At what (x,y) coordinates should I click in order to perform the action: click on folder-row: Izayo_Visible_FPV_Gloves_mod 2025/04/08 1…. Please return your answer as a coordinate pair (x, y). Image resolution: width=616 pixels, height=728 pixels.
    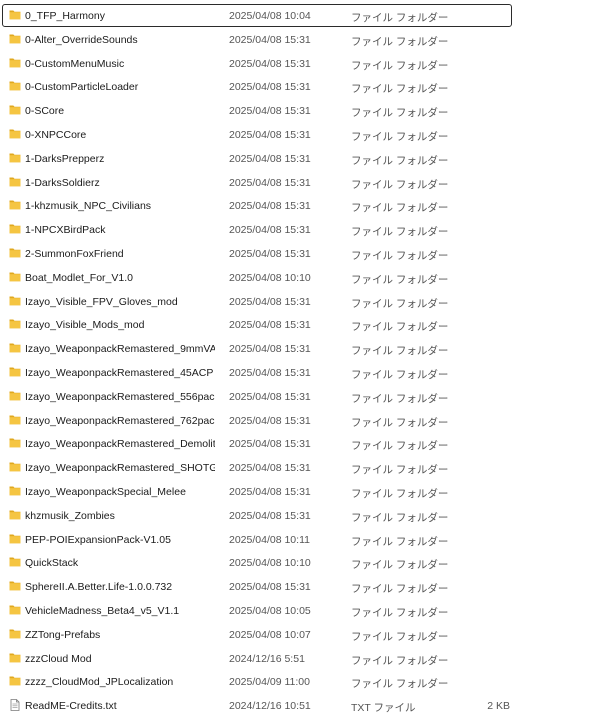
    Looking at the image, I should click on (308, 302).